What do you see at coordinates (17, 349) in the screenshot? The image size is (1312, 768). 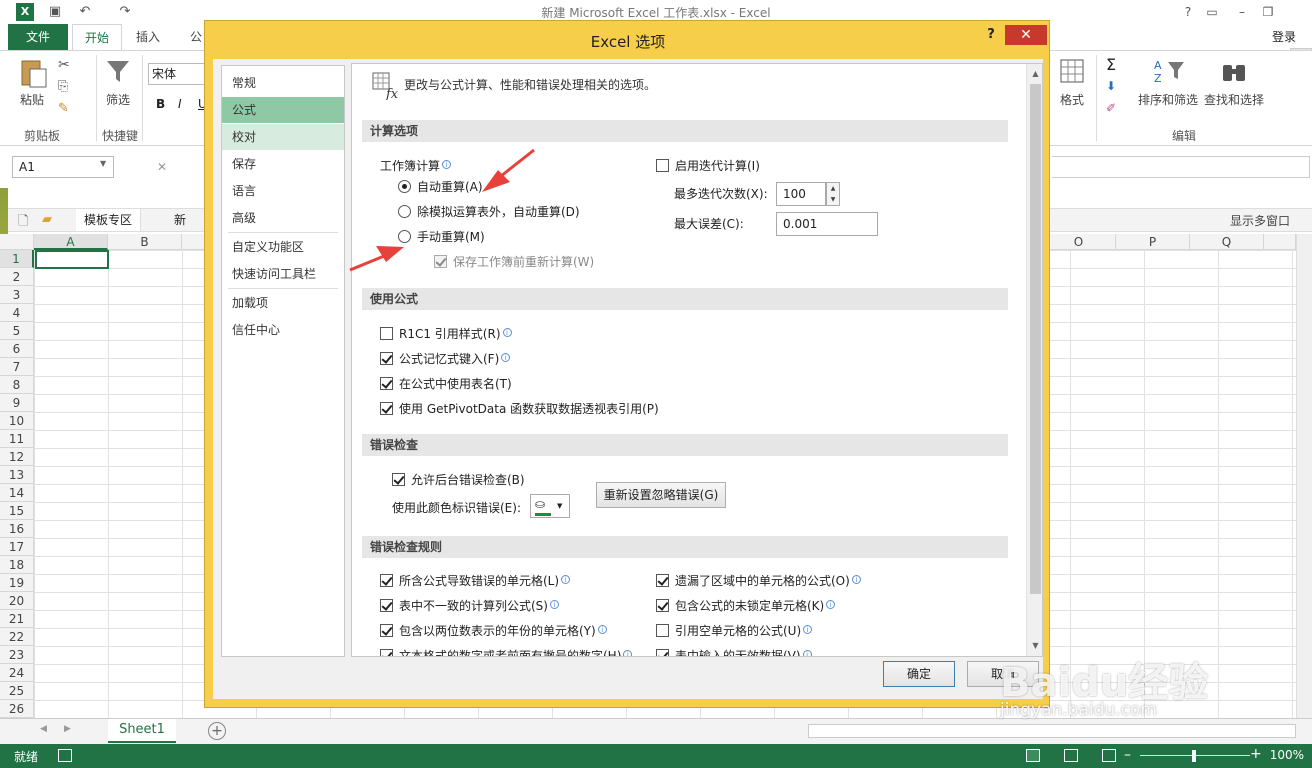 I see `row-header: 6` at bounding box center [17, 349].